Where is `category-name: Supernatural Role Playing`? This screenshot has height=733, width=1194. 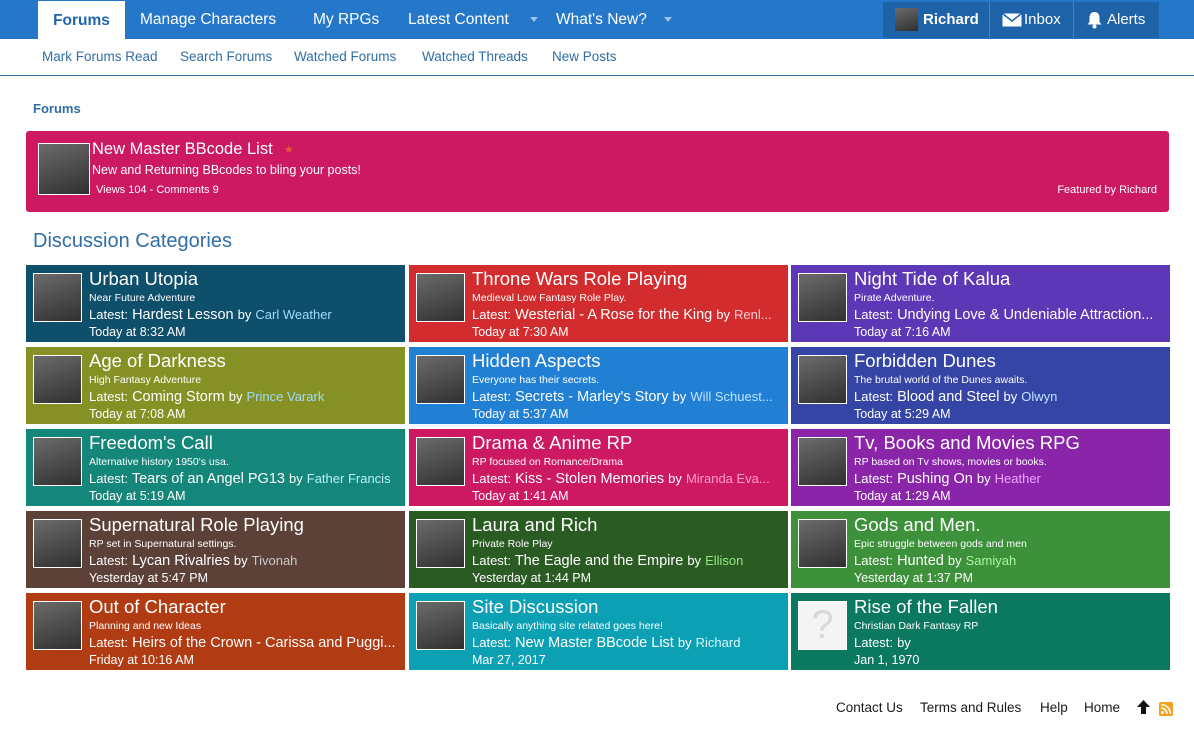
category-name: Supernatural Role Playing is located at coordinates (196, 525).